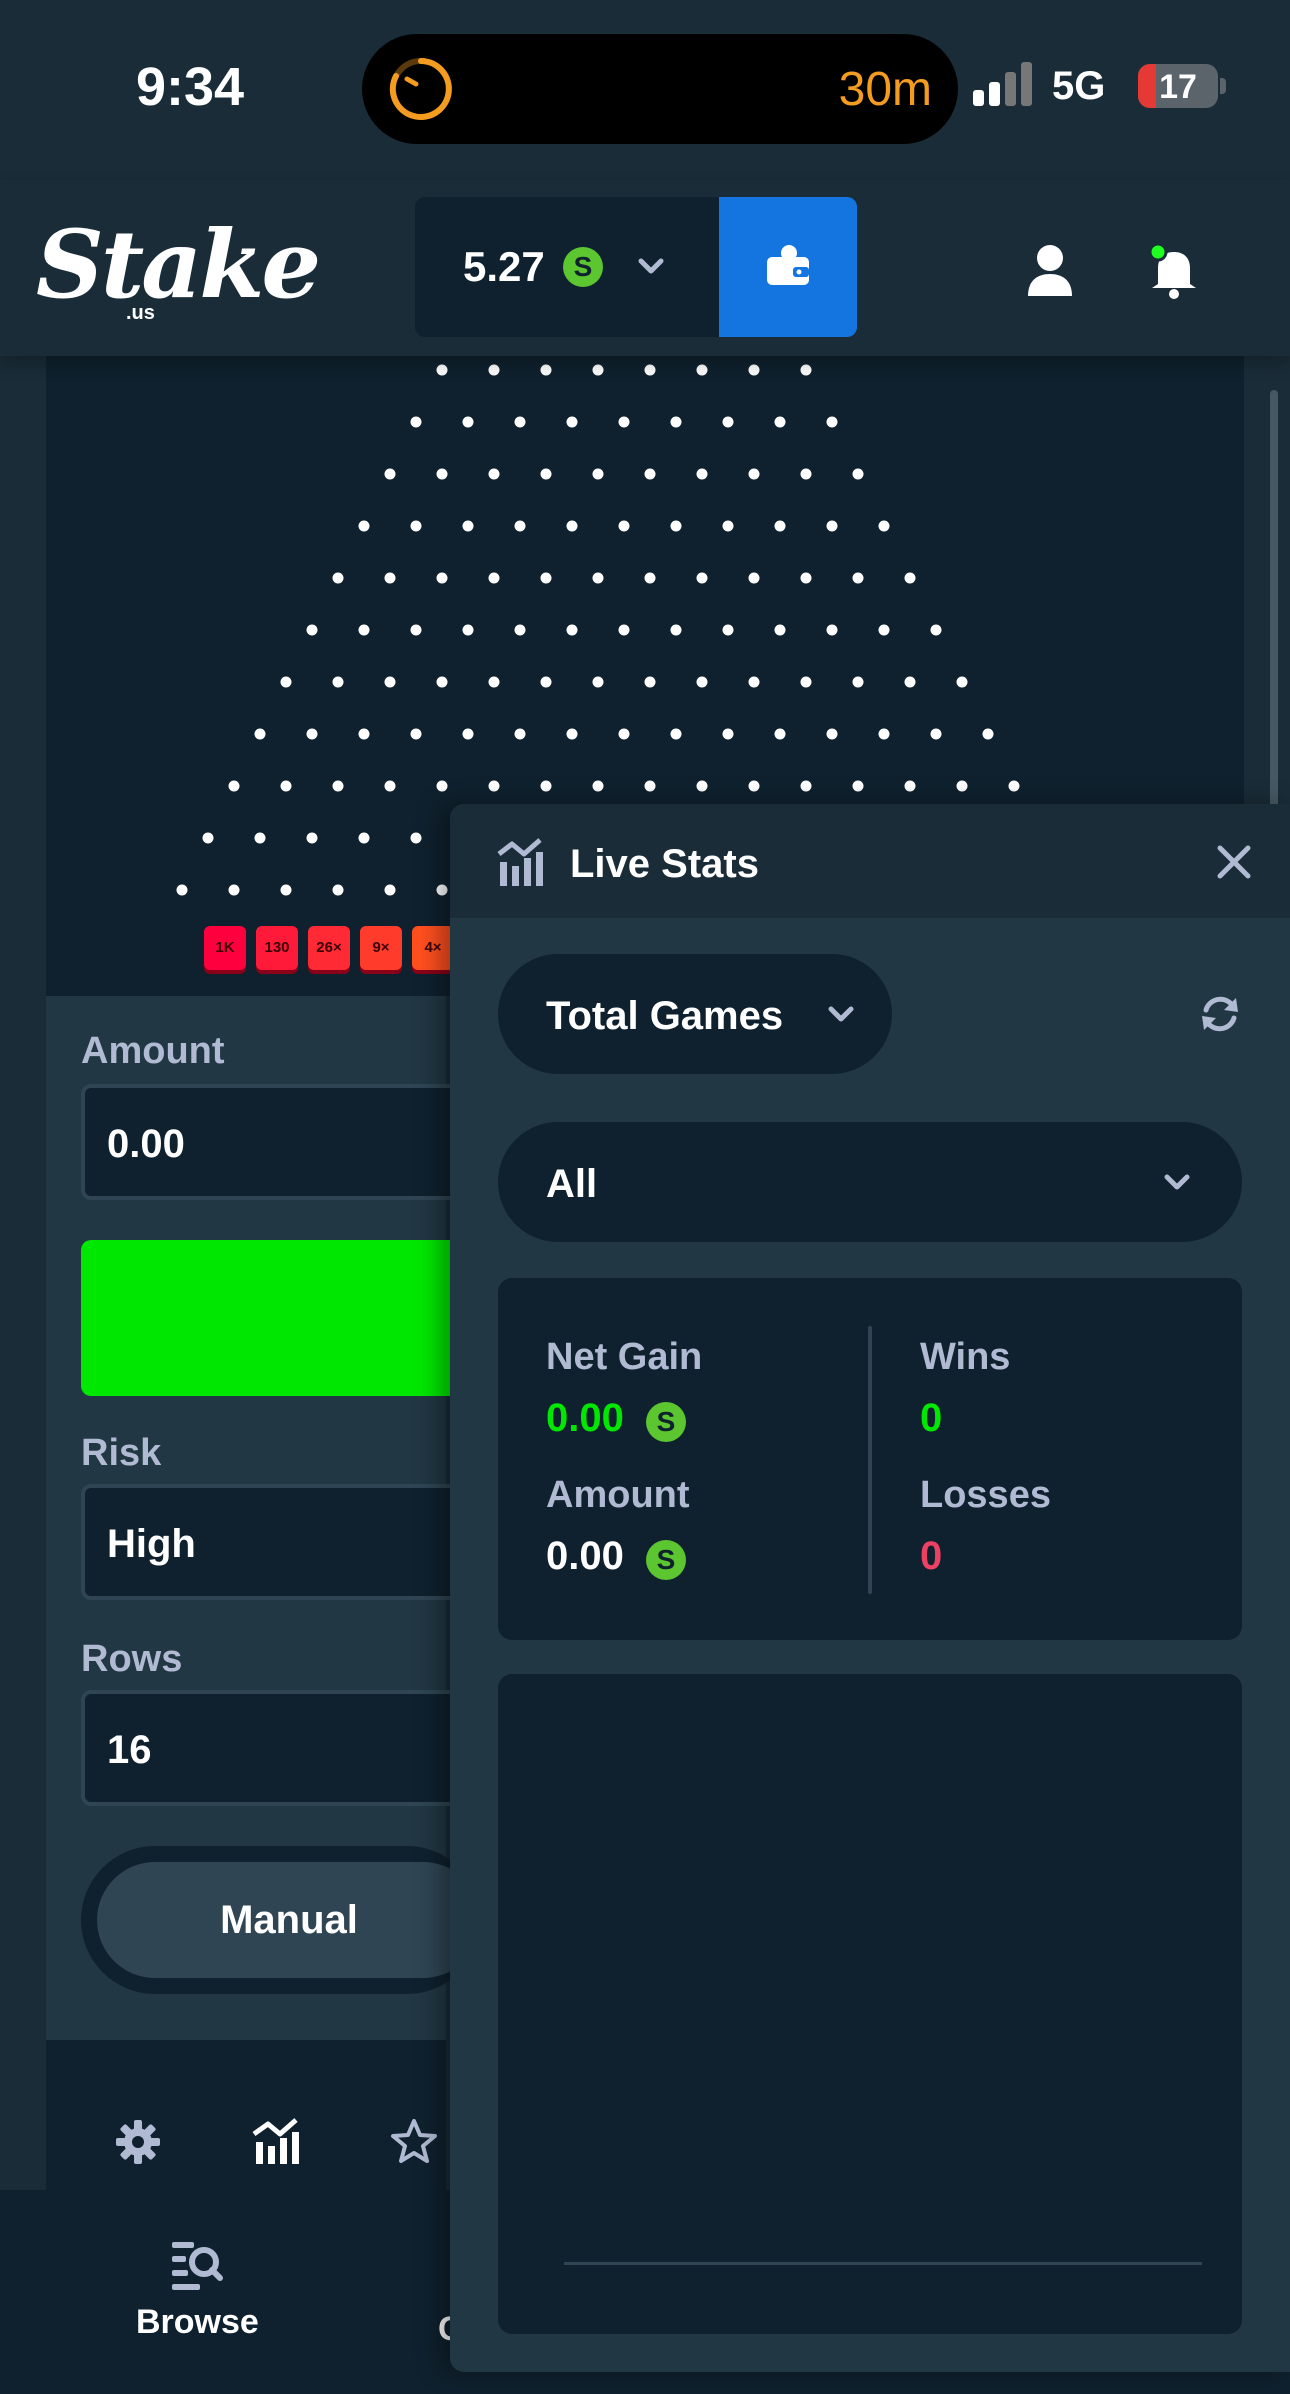 This screenshot has width=1290, height=2394. Describe the element at coordinates (1223, 86) in the screenshot. I see `battery-cap` at that location.